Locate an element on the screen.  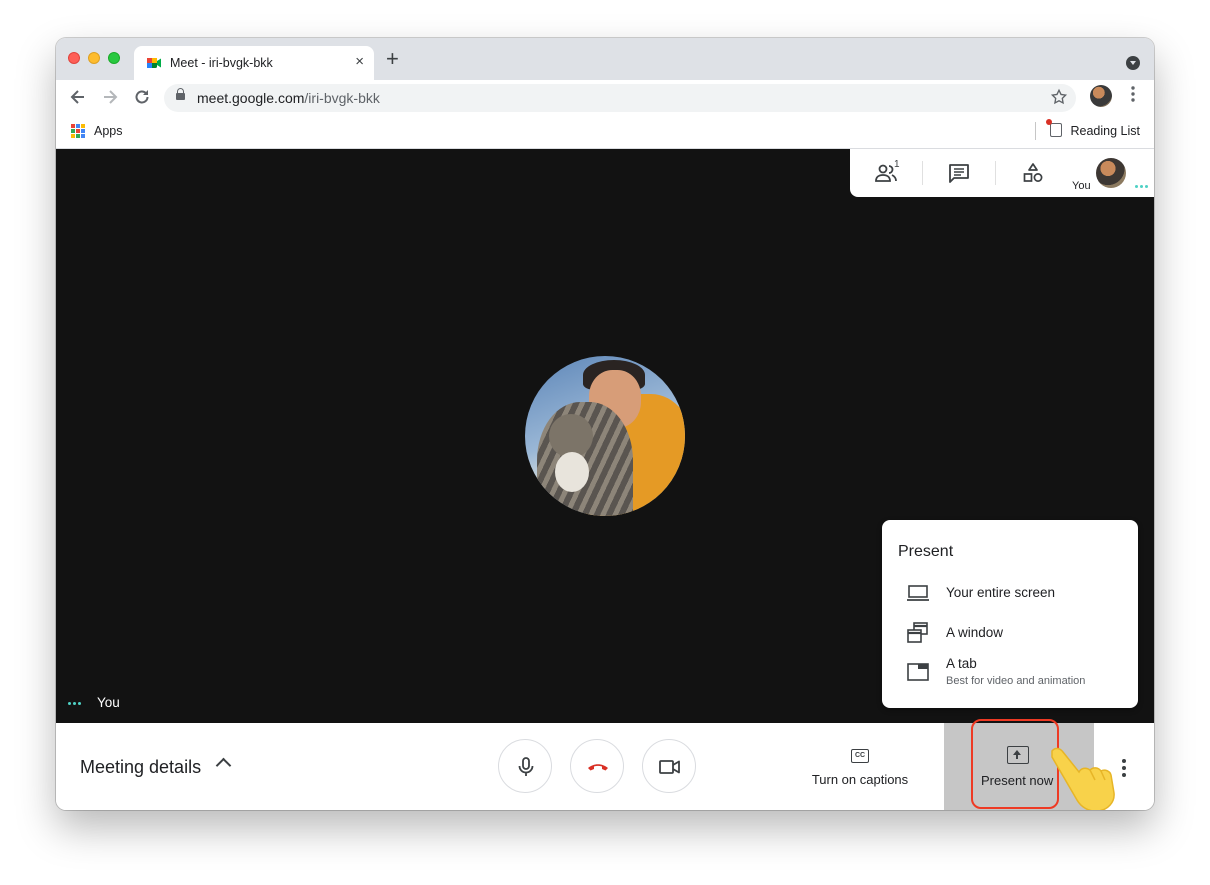
present-tab-option: A tab Best for video and animation is located at coordinates (1010, 675).